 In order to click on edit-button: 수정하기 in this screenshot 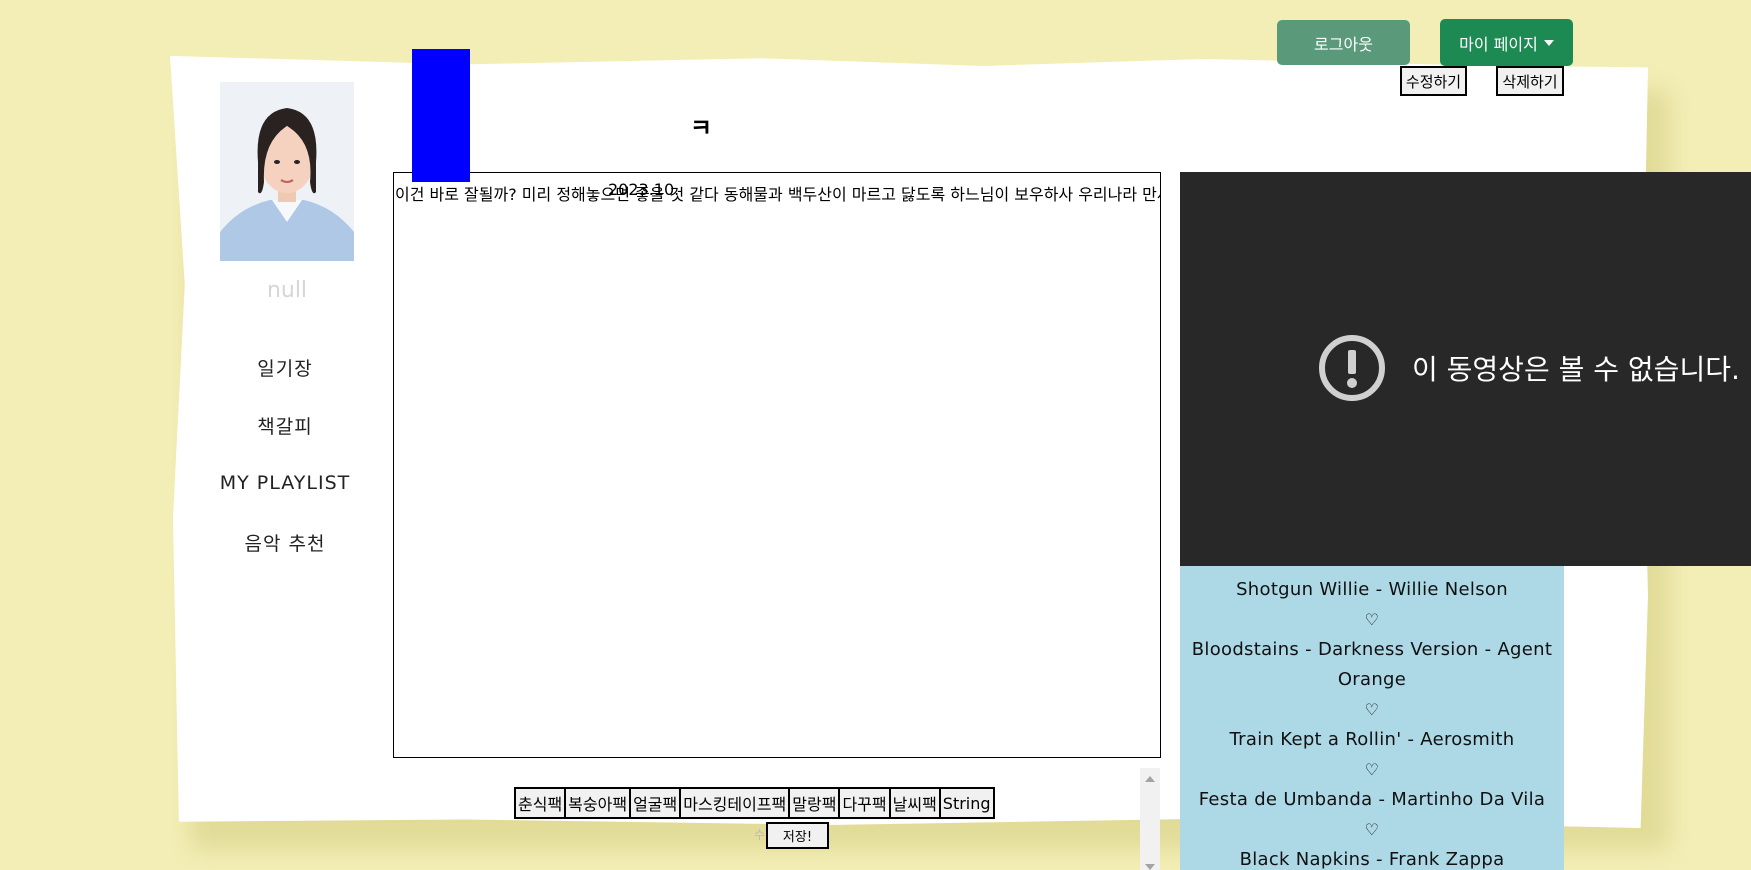, I will do `click(1433, 81)`.